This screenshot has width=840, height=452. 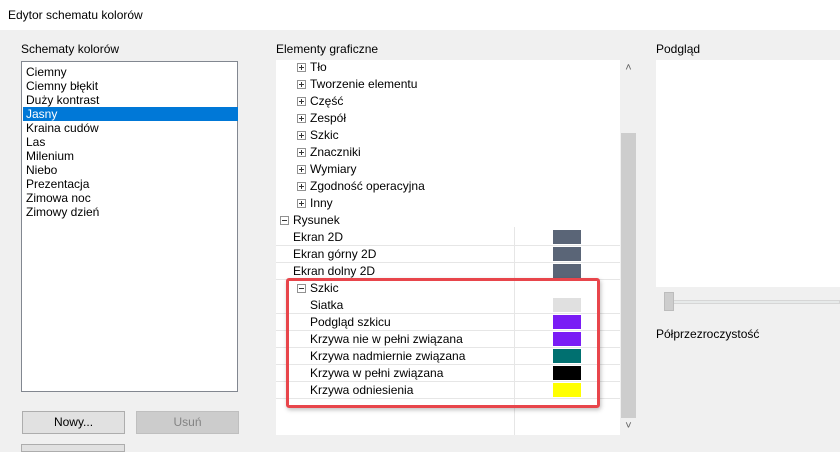 What do you see at coordinates (130, 72) in the screenshot?
I see `scheme-item: Ciemny` at bounding box center [130, 72].